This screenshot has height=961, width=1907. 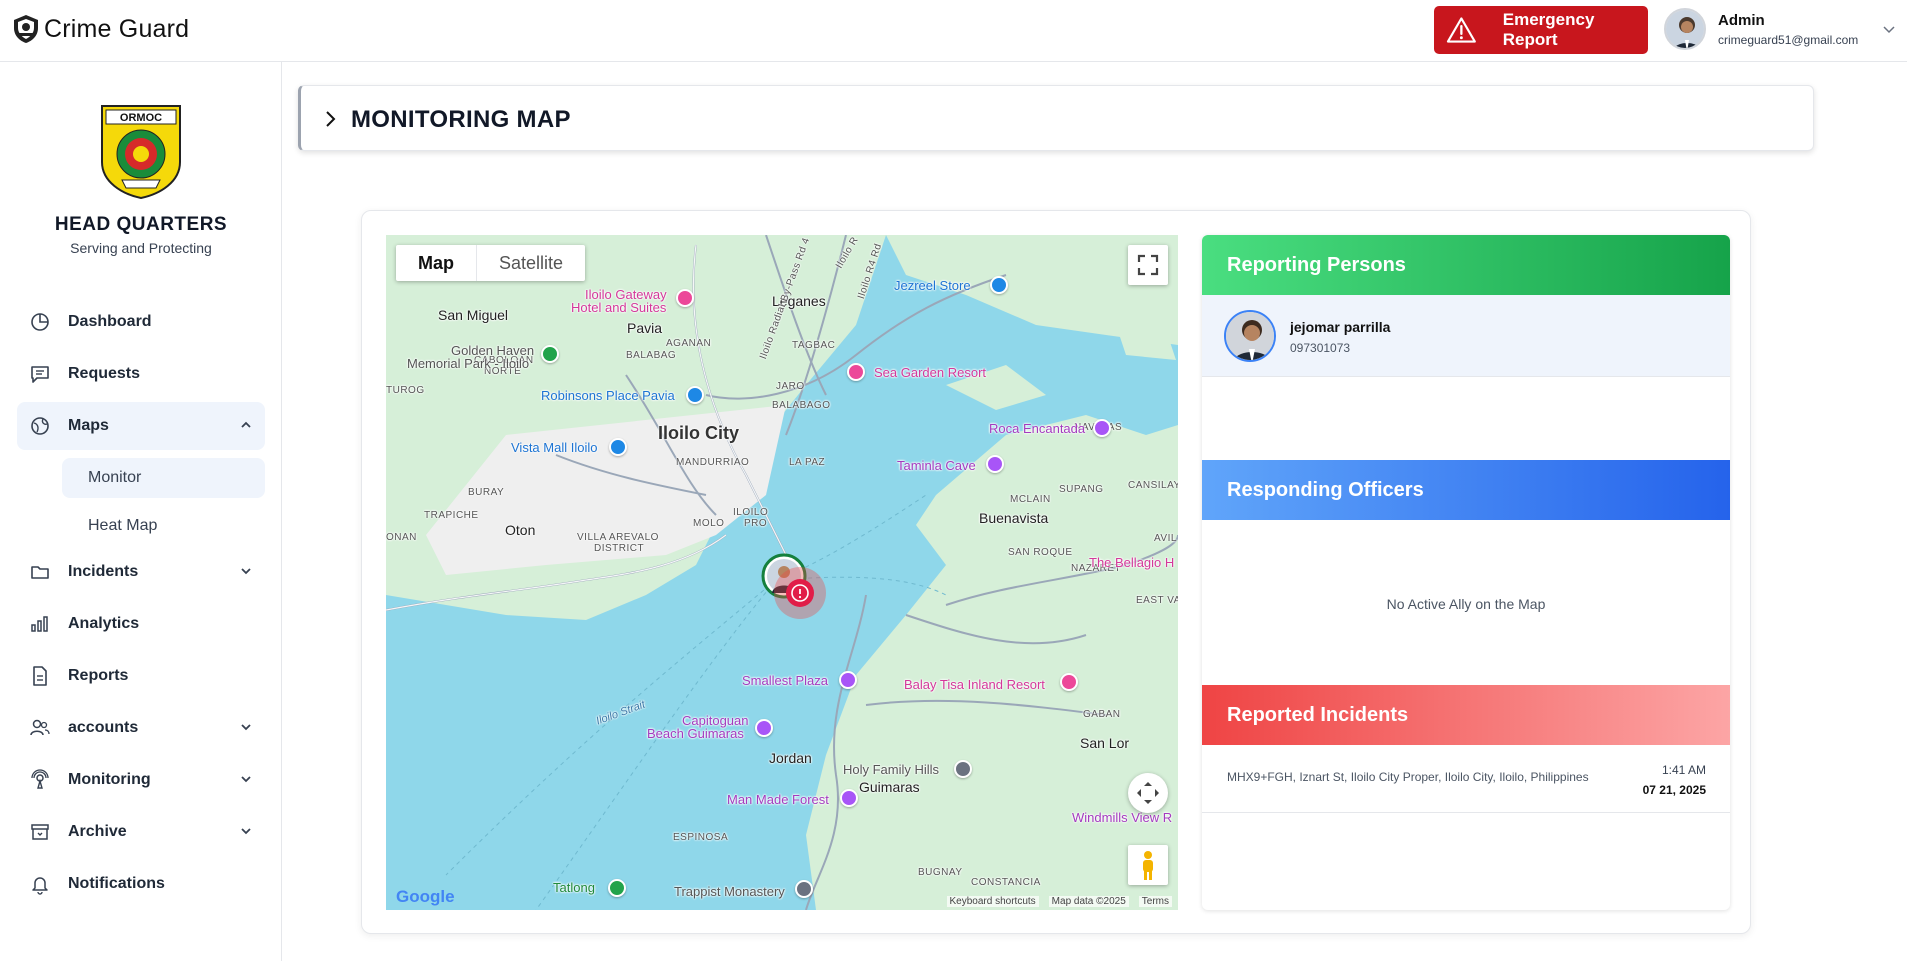 I want to click on hotel-pin-icon, so click(x=685, y=298).